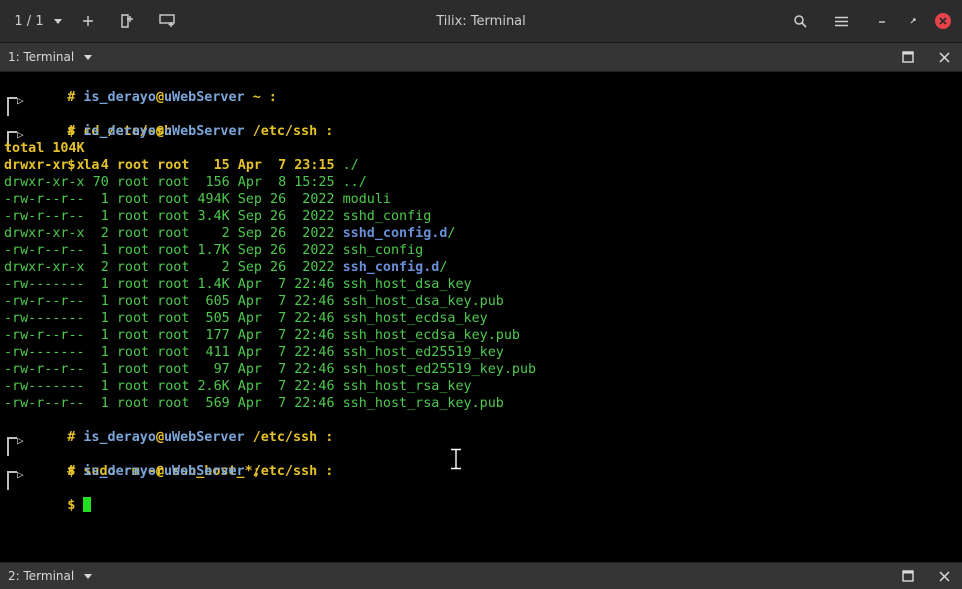 This screenshot has width=962, height=589. I want to click on minimize-icon, so click(882, 22).